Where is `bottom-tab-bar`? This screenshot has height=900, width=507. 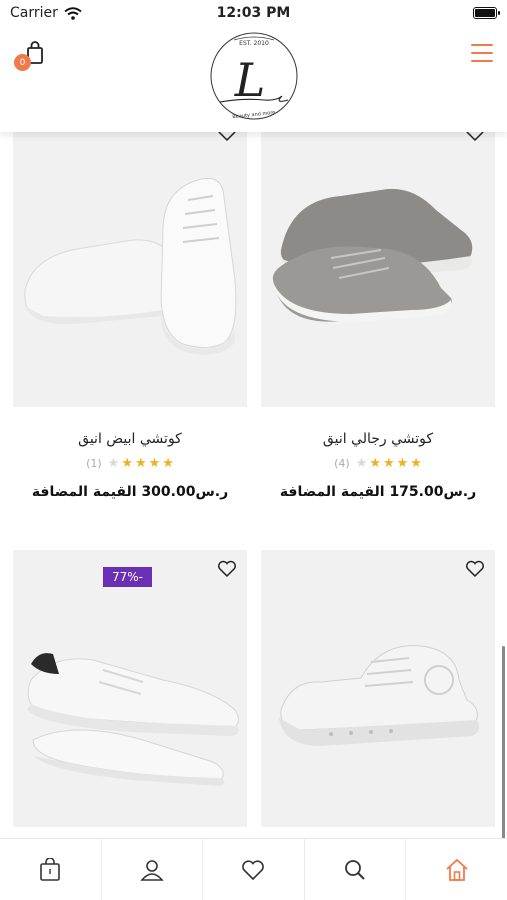 bottom-tab-bar is located at coordinates (253, 869).